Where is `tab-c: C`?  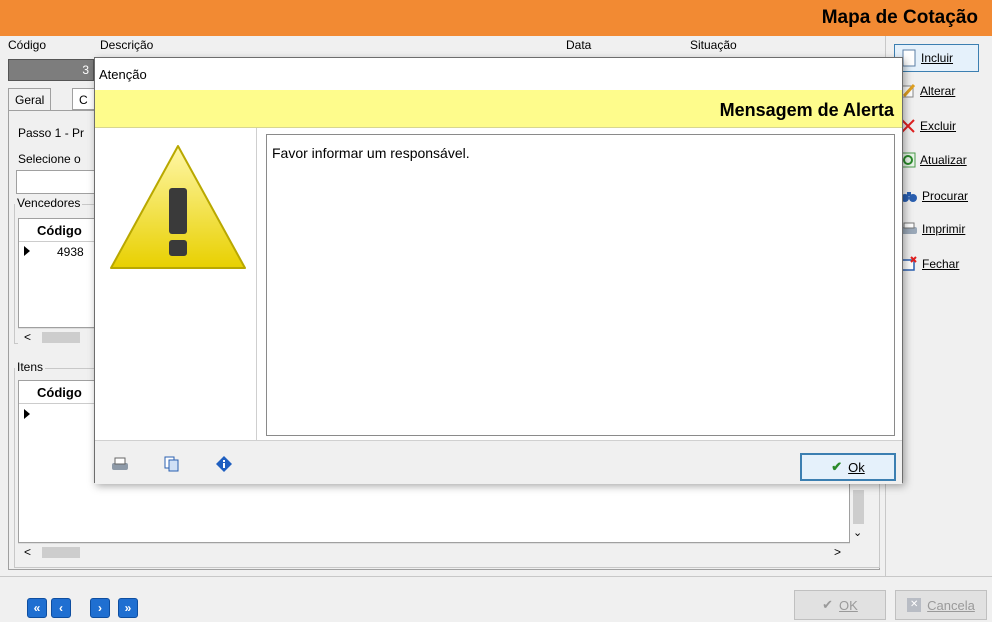
tab-c: C is located at coordinates (83, 99).